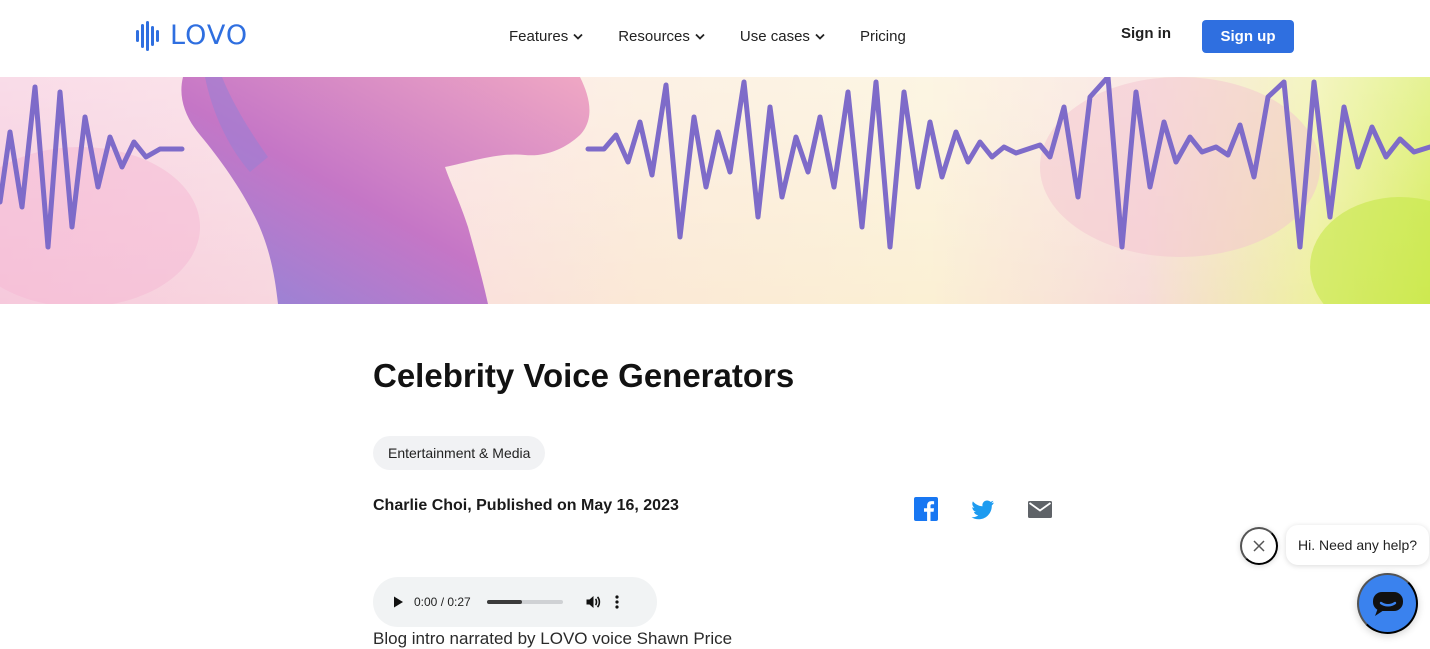 The width and height of the screenshot is (1430, 649). Describe the element at coordinates (584, 375) in the screenshot. I see `page-title: Celebrity Voice Generators` at that location.